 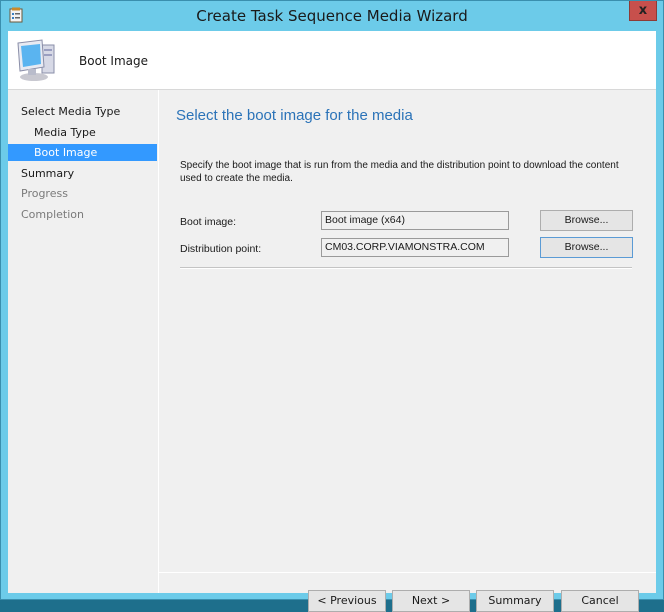 What do you see at coordinates (347, 601) in the screenshot?
I see `previous-button: < Previous` at bounding box center [347, 601].